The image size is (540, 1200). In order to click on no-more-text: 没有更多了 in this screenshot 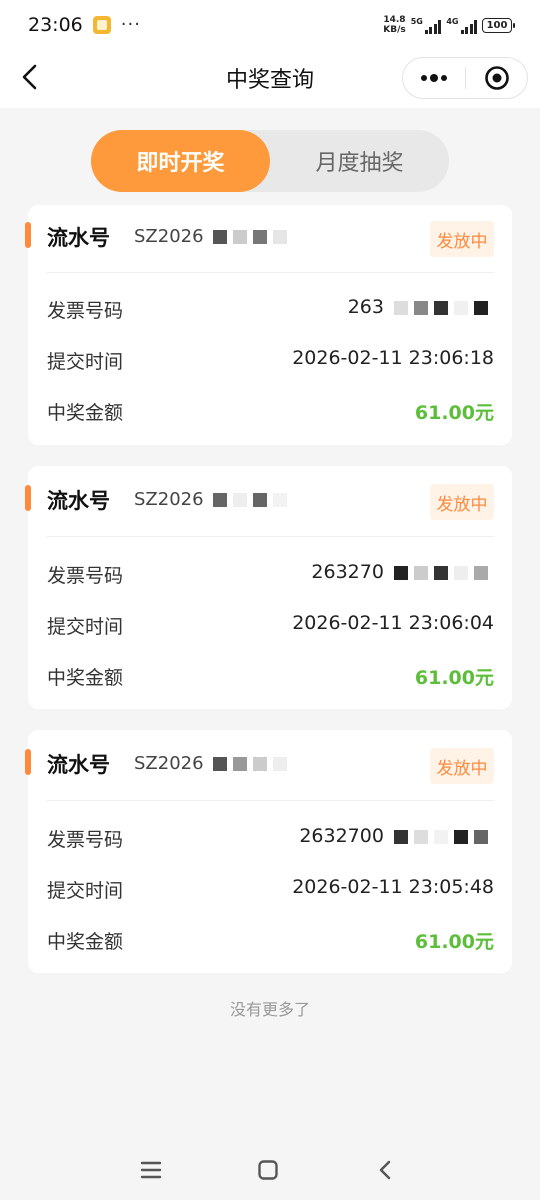, I will do `click(269, 1009)`.